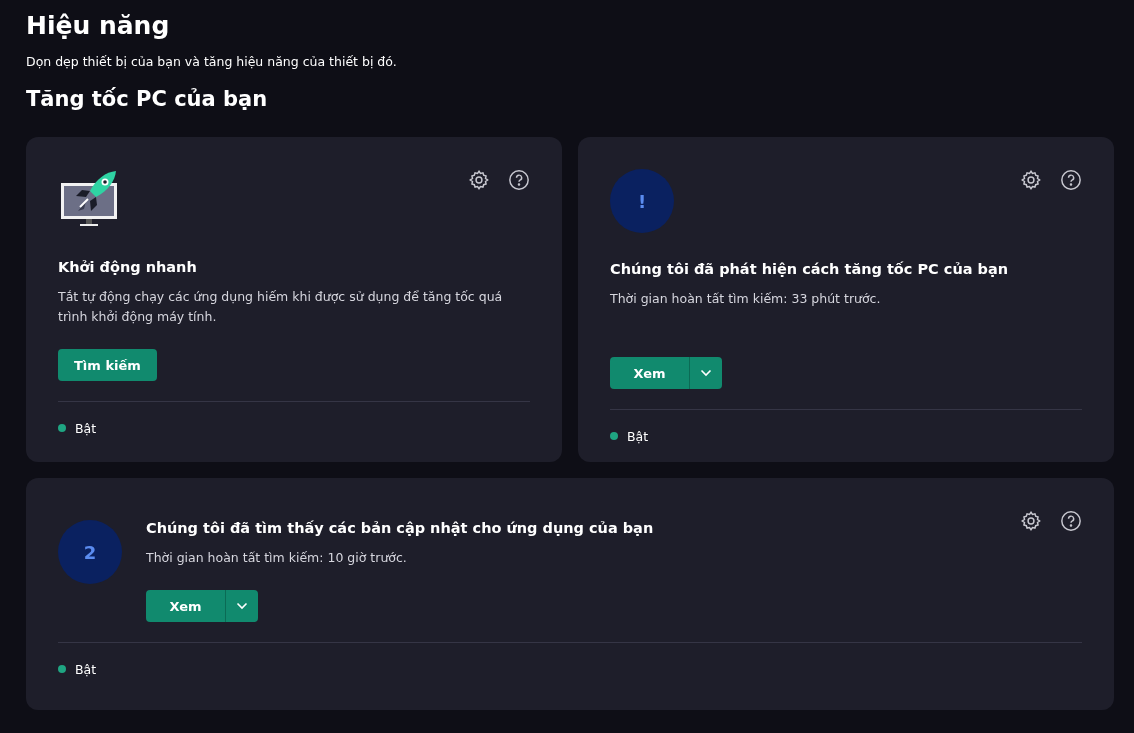 Image resolution: width=1134 pixels, height=733 pixels. What do you see at coordinates (746, 299) in the screenshot?
I see `card-description: Thời gian hoàn tất tìm kiếm: 33 phút trước.` at bounding box center [746, 299].